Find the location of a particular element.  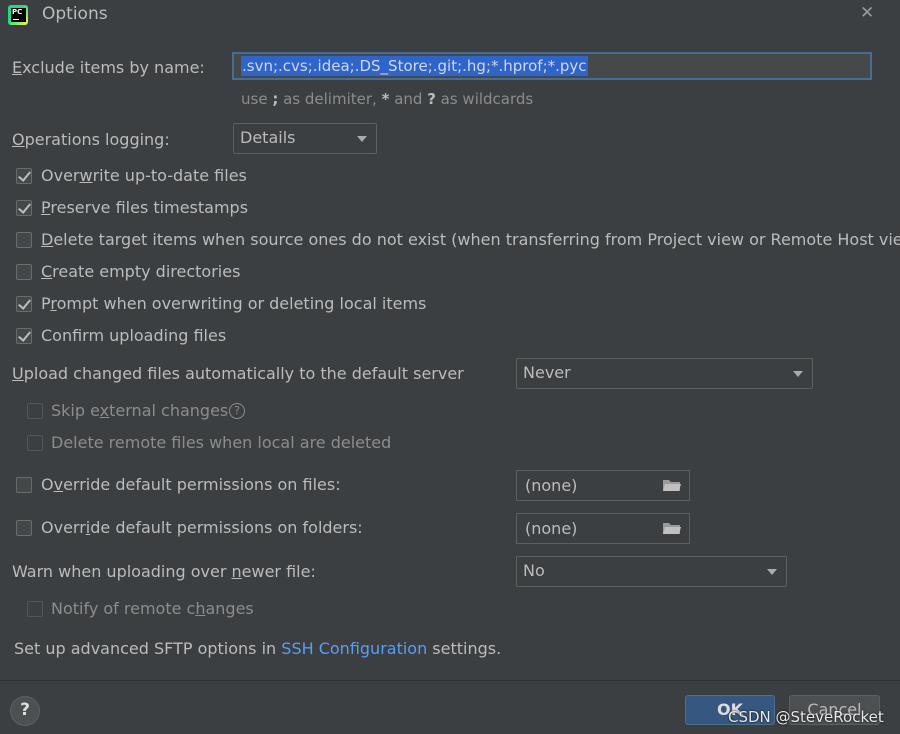

warn-newer-label: Warn when uploading over newer file: is located at coordinates (164, 571).